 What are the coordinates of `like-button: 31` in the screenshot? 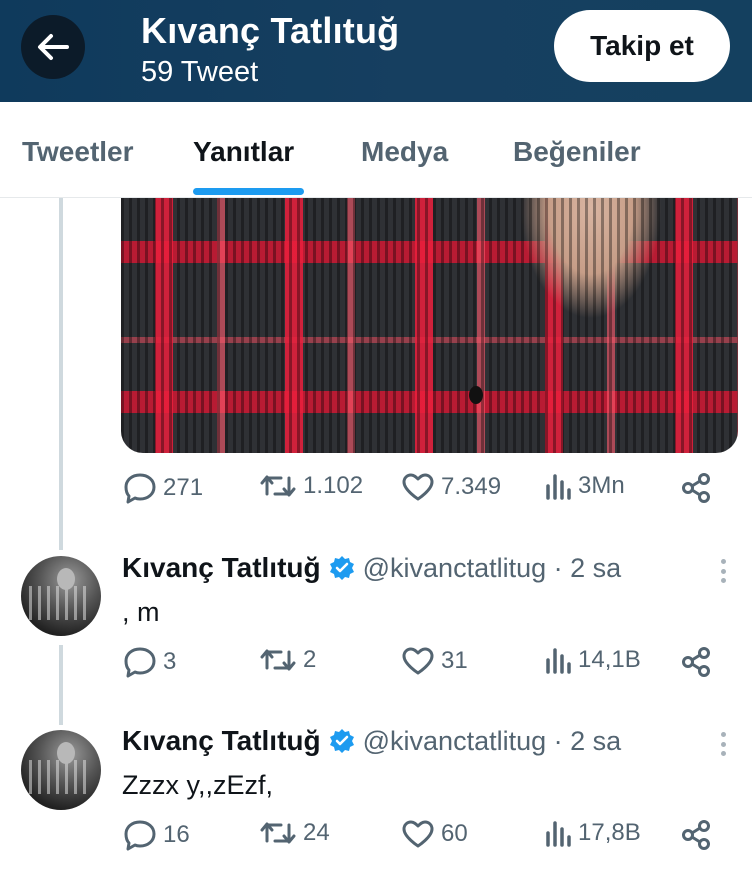 It's located at (434, 661).